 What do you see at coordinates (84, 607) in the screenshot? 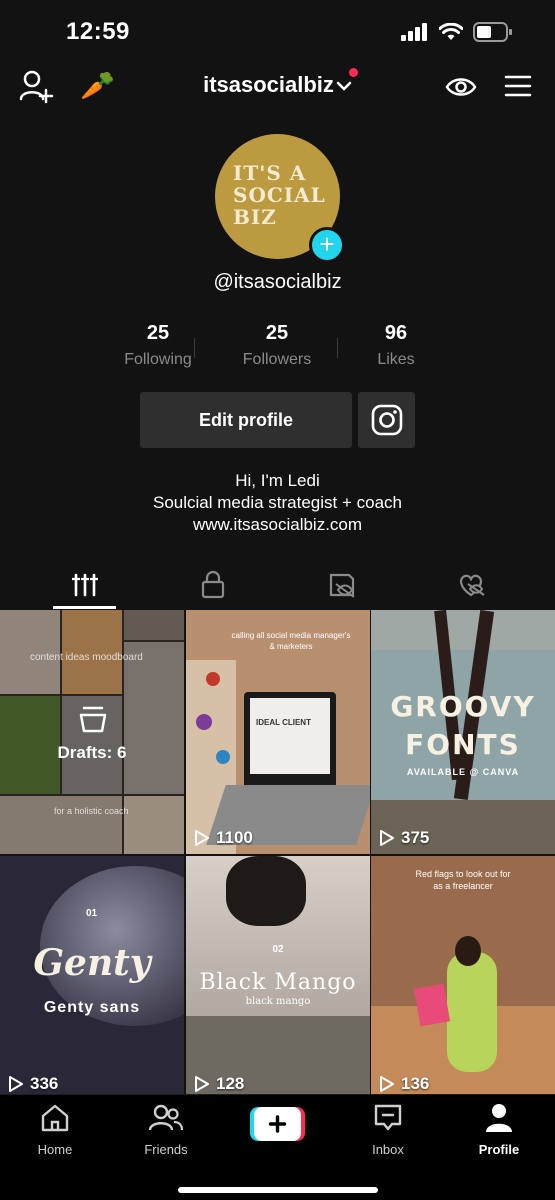
I see `active-tab-indicator` at bounding box center [84, 607].